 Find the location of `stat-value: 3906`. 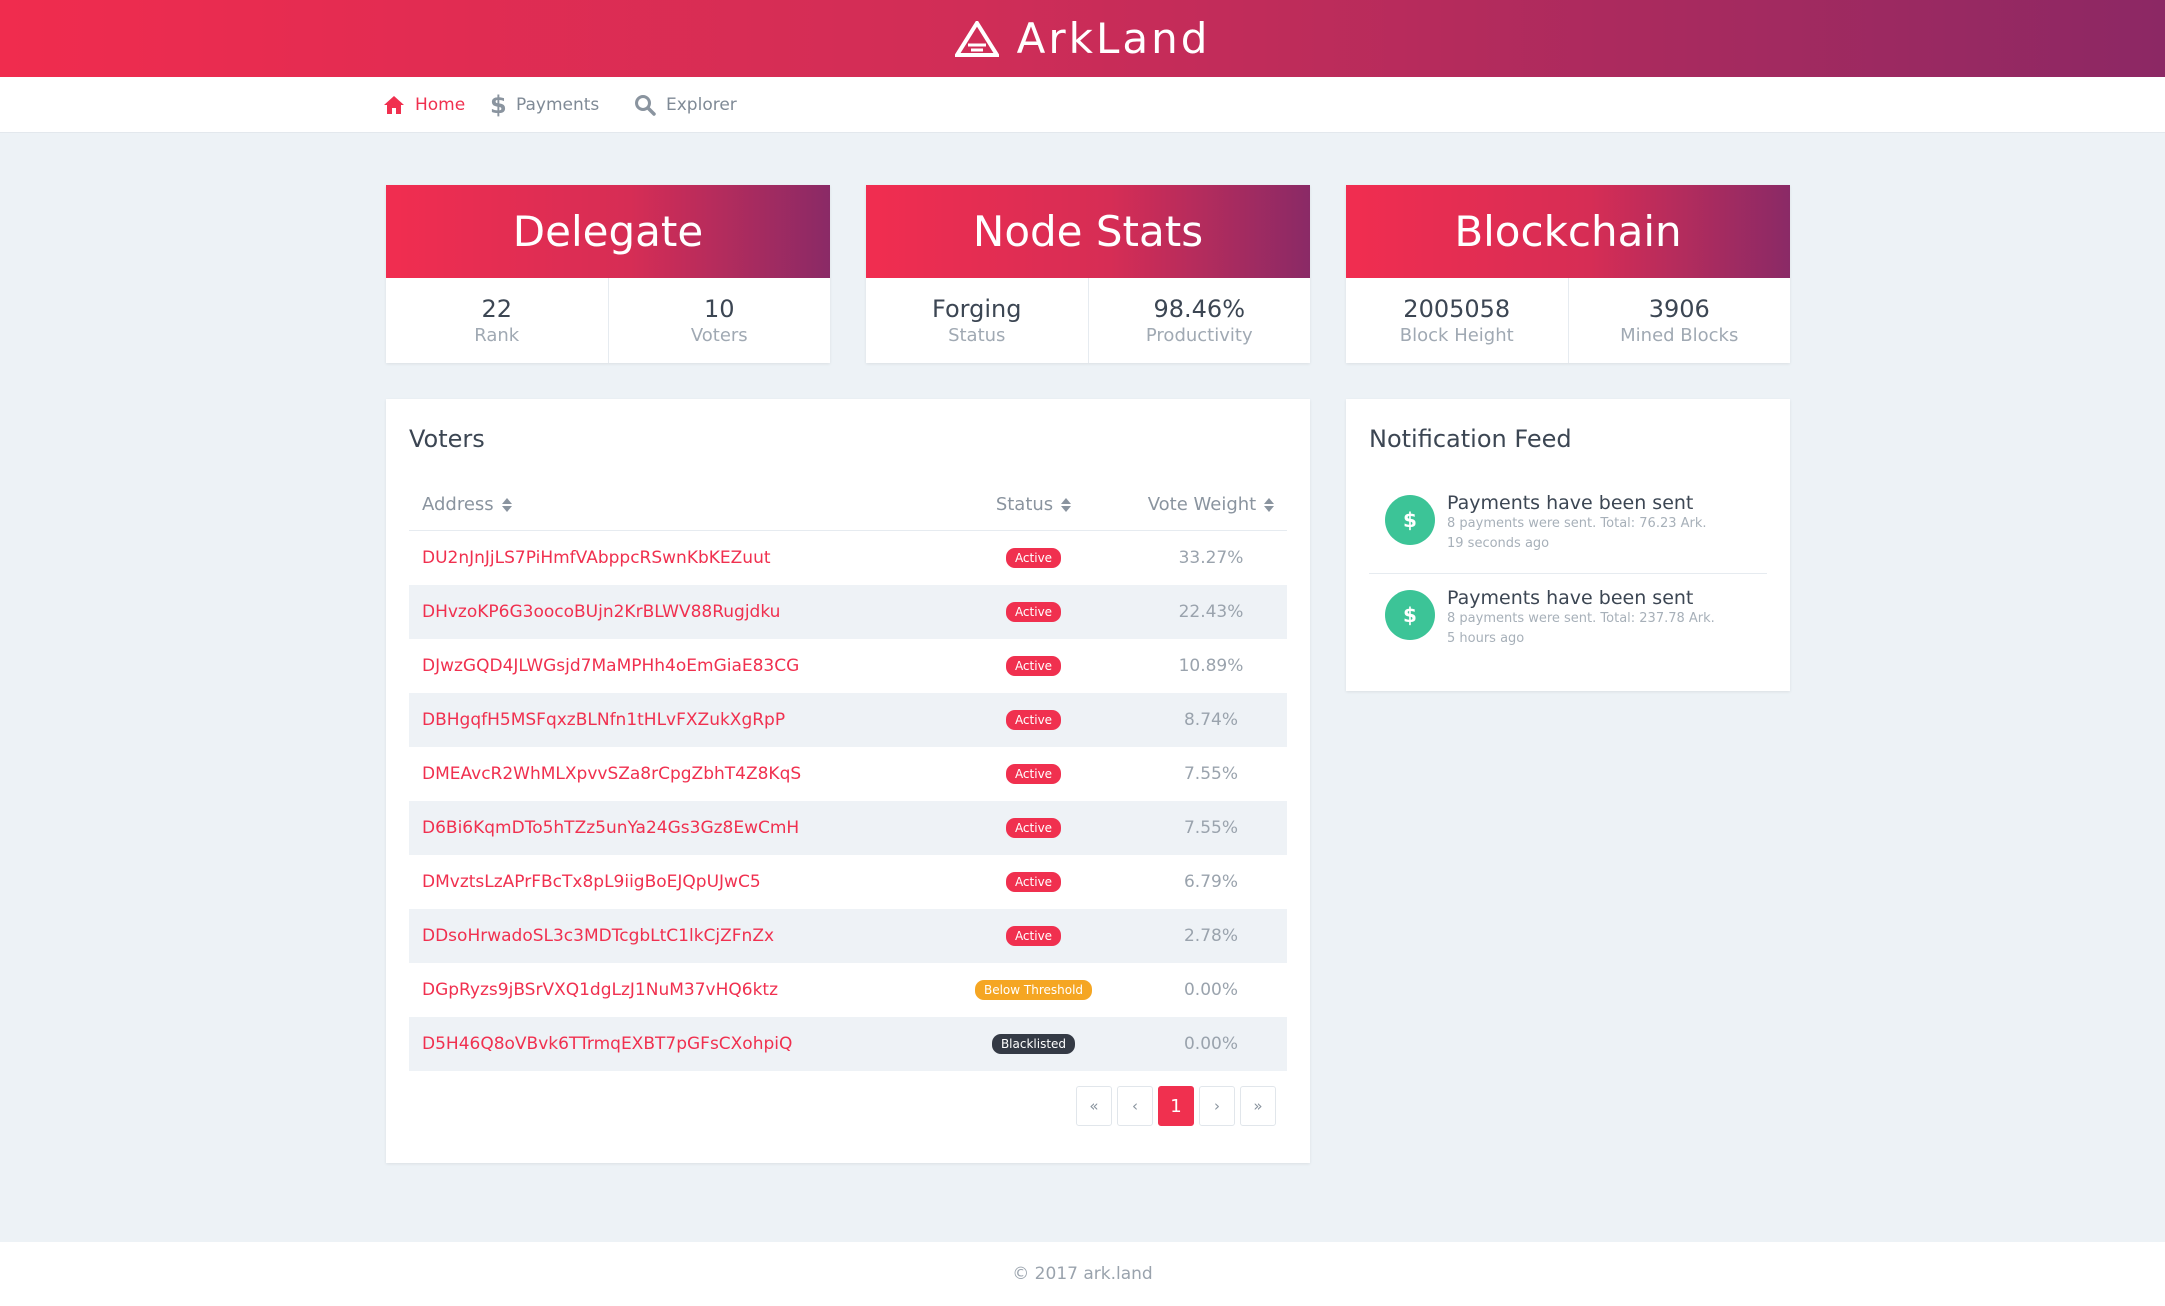

stat-value: 3906 is located at coordinates (1679, 308).